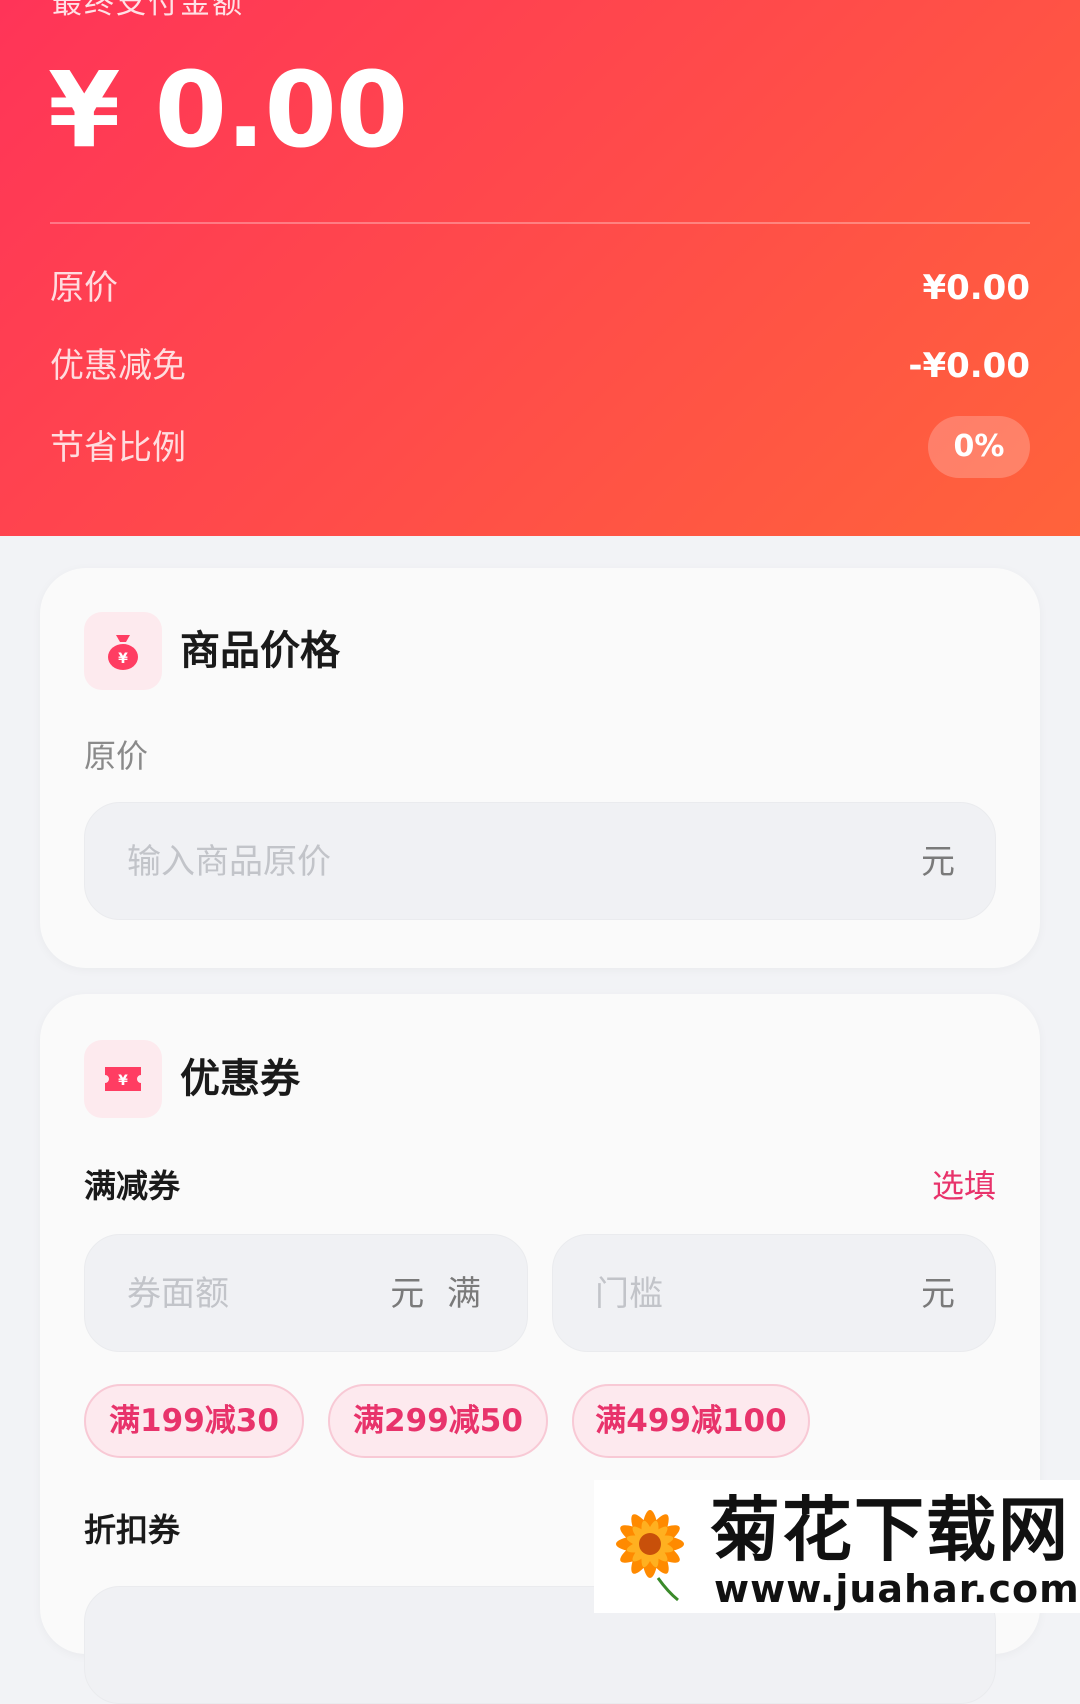 The image size is (1080, 1704). What do you see at coordinates (260, 651) in the screenshot?
I see `product-price-title: 商品价格` at bounding box center [260, 651].